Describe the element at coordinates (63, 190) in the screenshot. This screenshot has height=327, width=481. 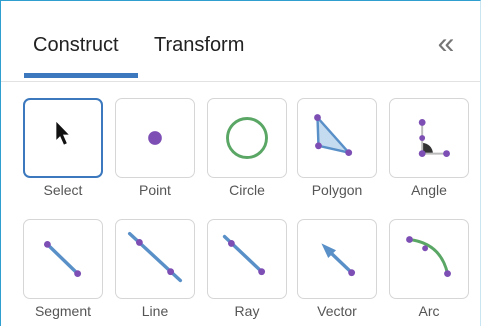
I see `select-tool-label: Select` at that location.